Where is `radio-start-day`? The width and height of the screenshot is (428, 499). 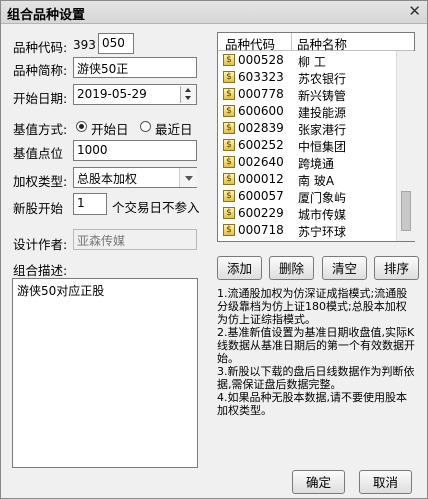
radio-start-day is located at coordinates (81, 126).